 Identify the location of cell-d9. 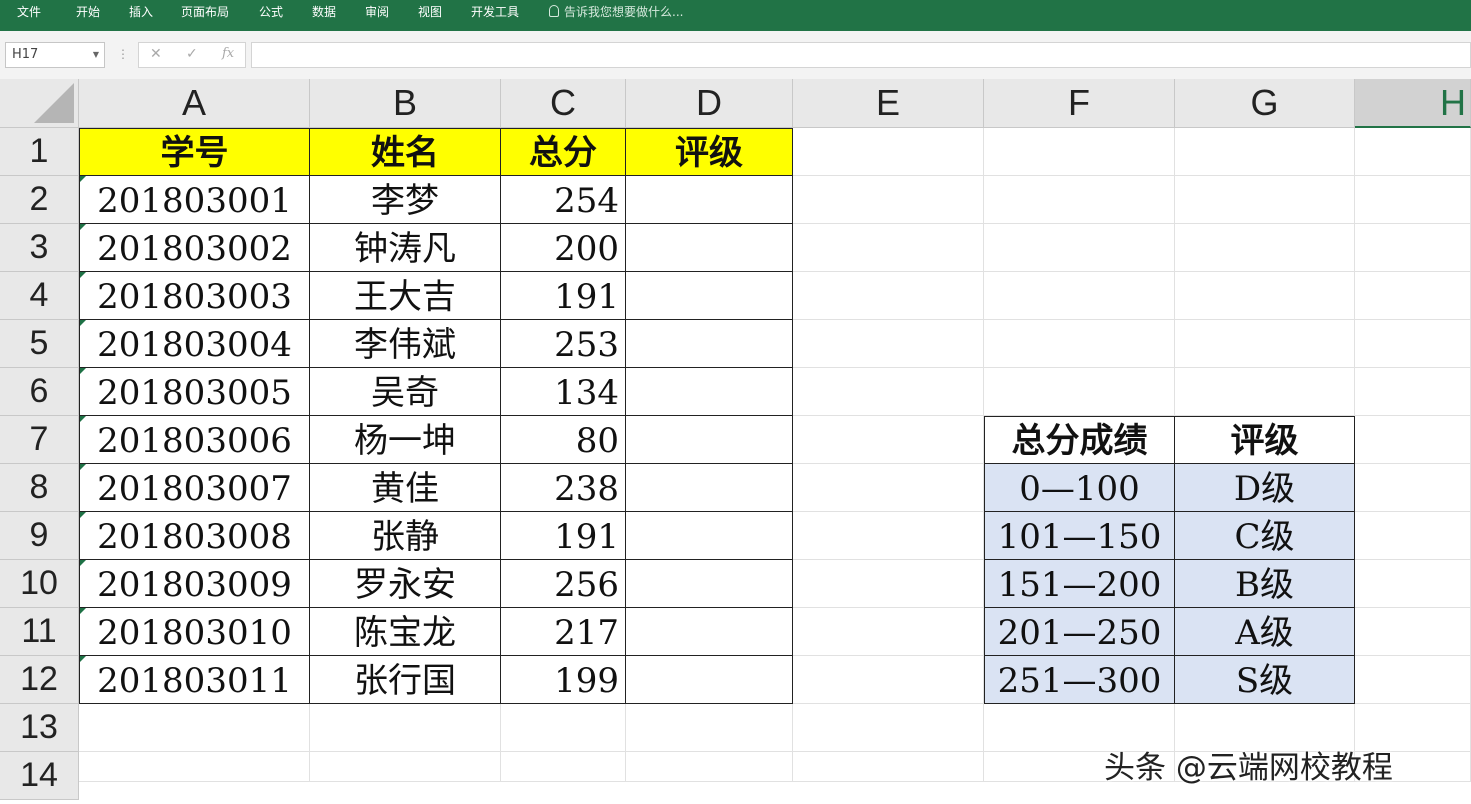
(709, 536).